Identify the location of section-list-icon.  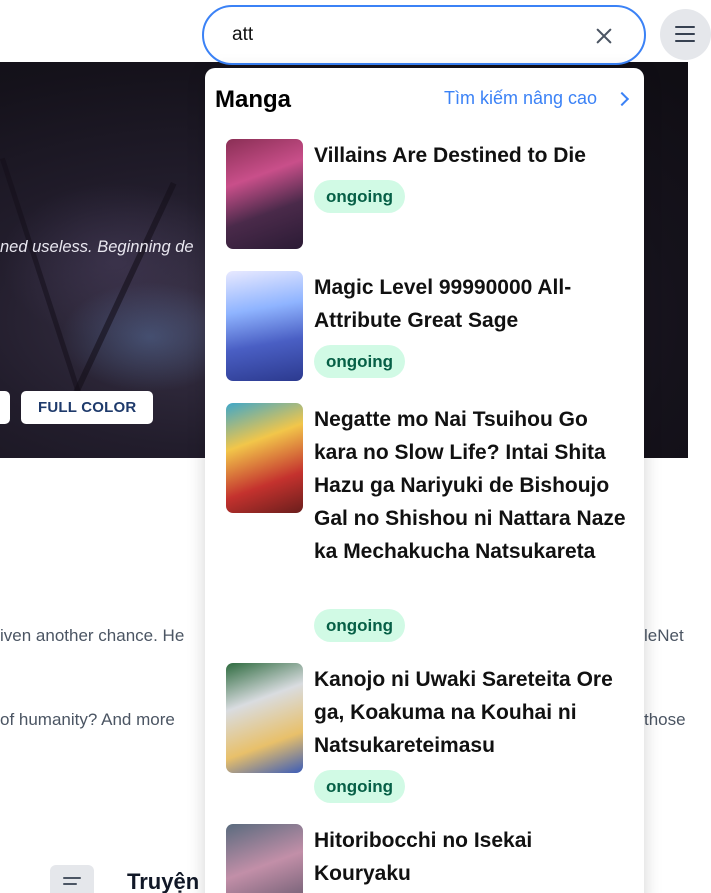
(72, 879).